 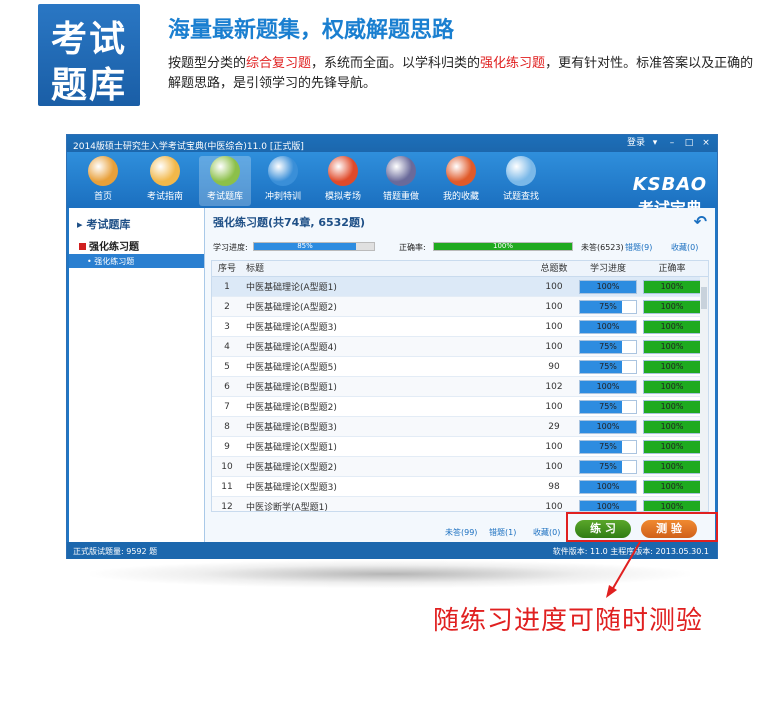 I want to click on caption-text: 随练习进度可随时测验, so click(x=568, y=621).